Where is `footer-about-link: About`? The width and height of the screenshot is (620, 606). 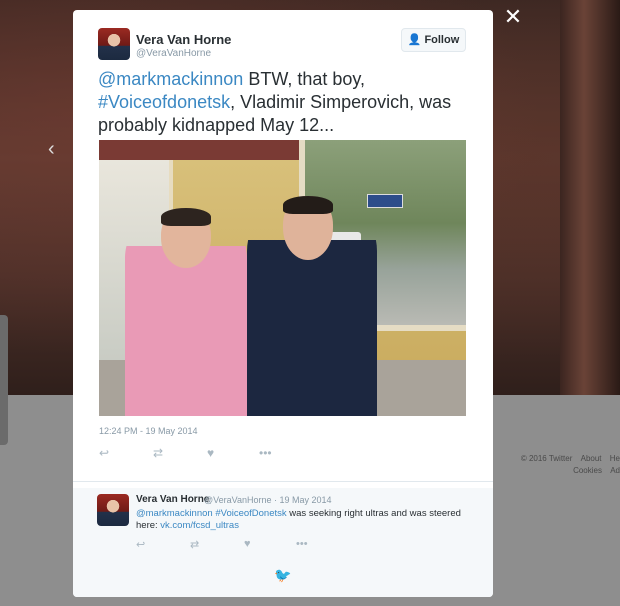 footer-about-link: About is located at coordinates (591, 458).